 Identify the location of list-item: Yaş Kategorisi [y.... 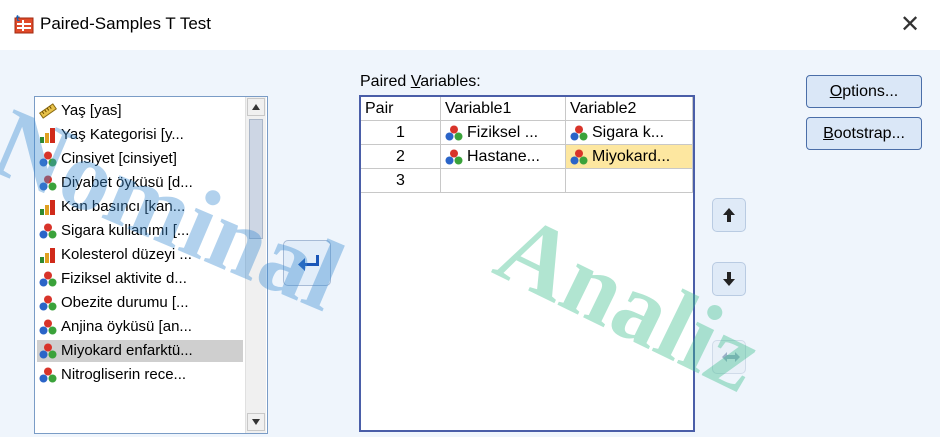
(140, 135).